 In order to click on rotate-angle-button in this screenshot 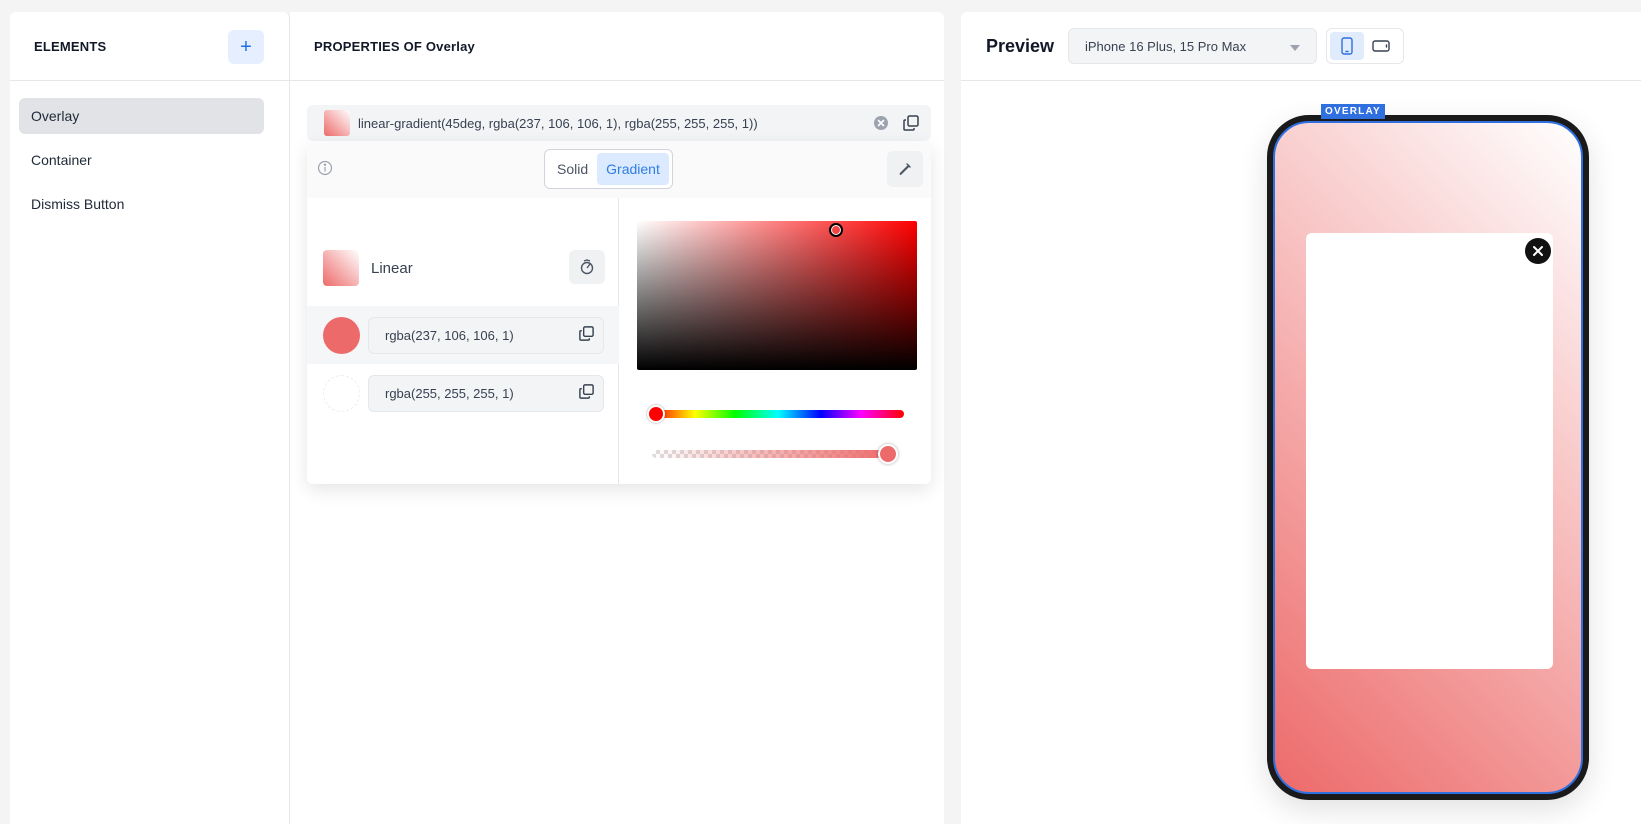, I will do `click(587, 267)`.